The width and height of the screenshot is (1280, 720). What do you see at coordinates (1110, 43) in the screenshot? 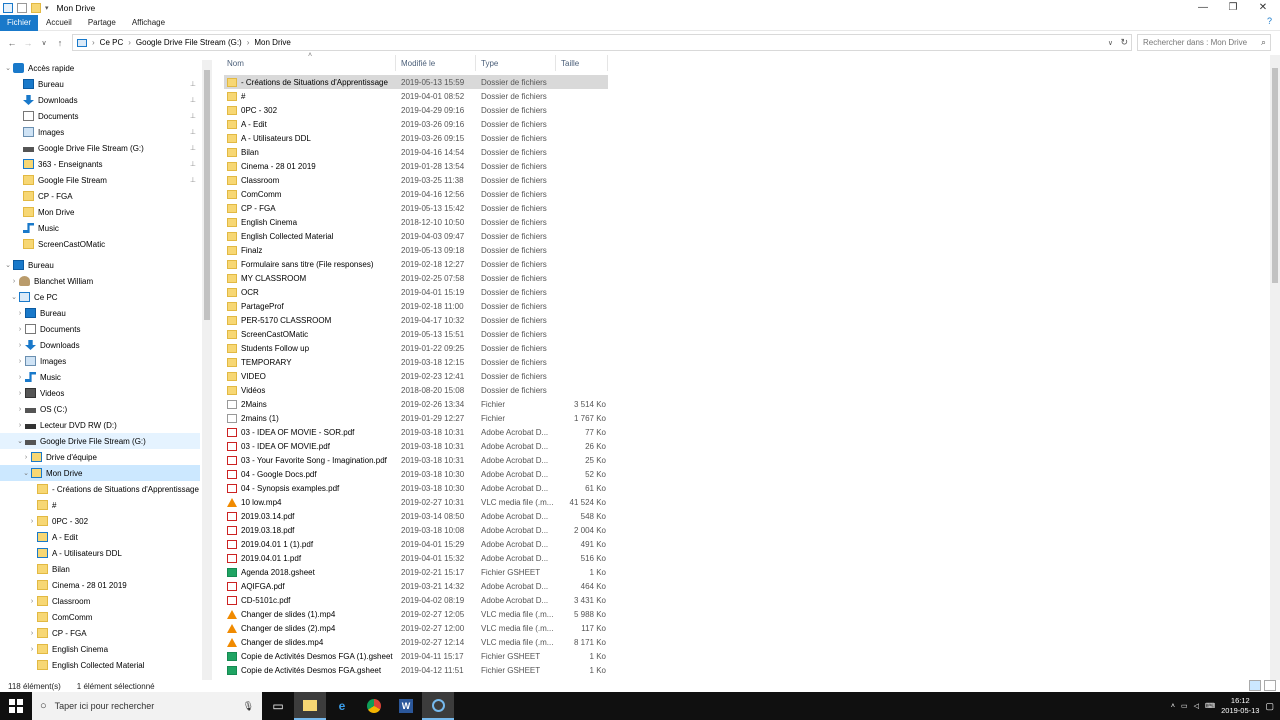
I see `address-dropdown-icon: ∨` at bounding box center [1110, 43].